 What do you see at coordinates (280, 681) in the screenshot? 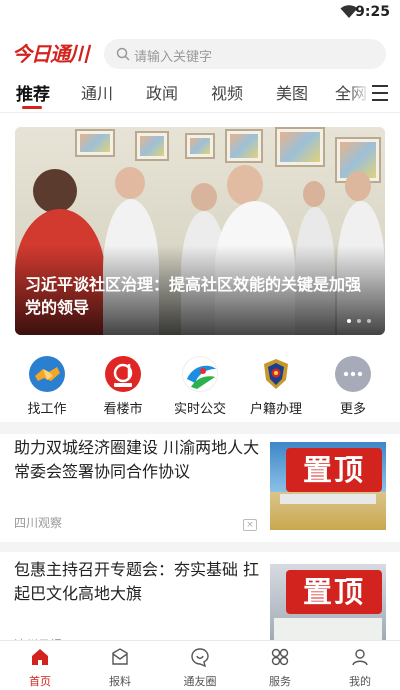
I see `nav-label: 服务` at bounding box center [280, 681].